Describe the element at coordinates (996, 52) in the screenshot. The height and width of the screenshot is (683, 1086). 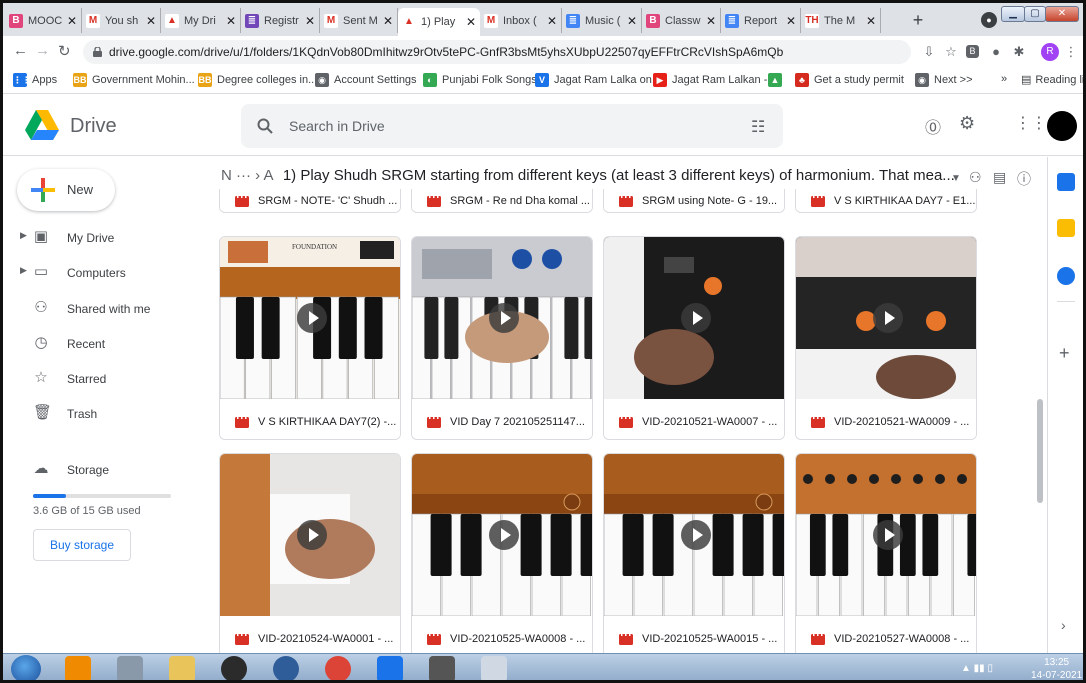
I see `extension-o-icon: ●` at that location.